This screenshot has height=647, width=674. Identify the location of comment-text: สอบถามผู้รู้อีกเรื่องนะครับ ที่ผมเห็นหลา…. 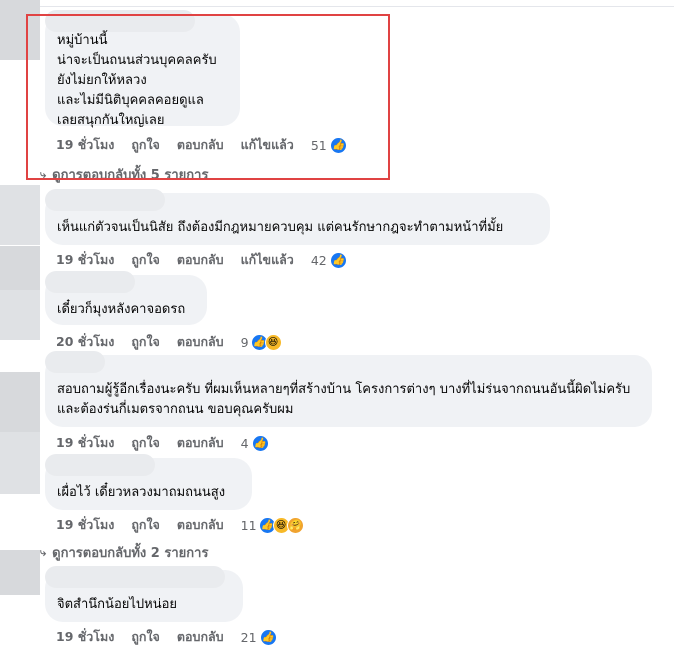
(344, 399).